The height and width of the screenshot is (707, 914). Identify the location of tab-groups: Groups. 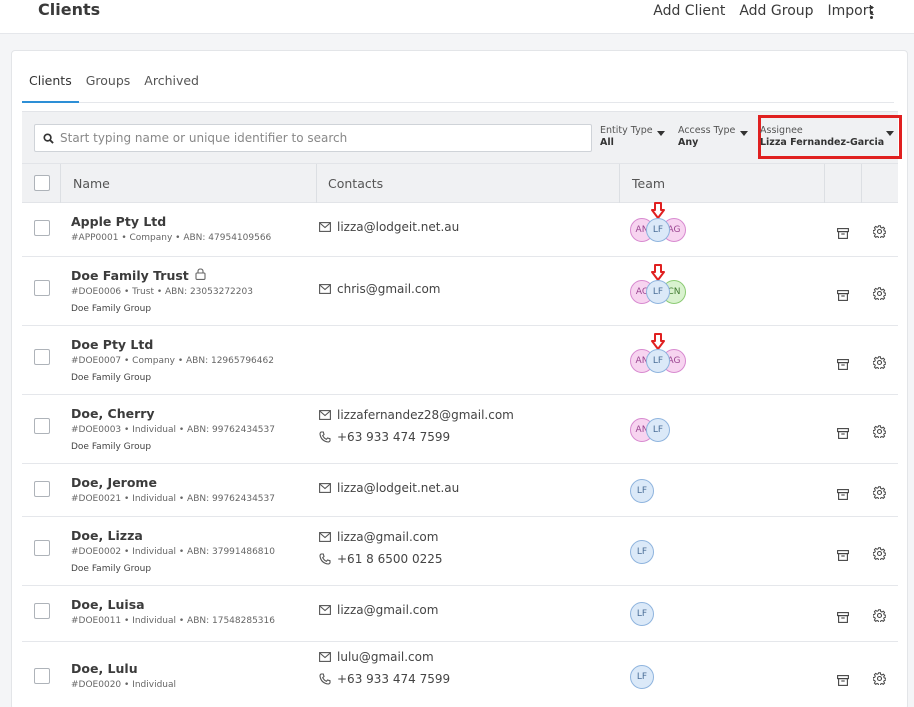
(108, 88).